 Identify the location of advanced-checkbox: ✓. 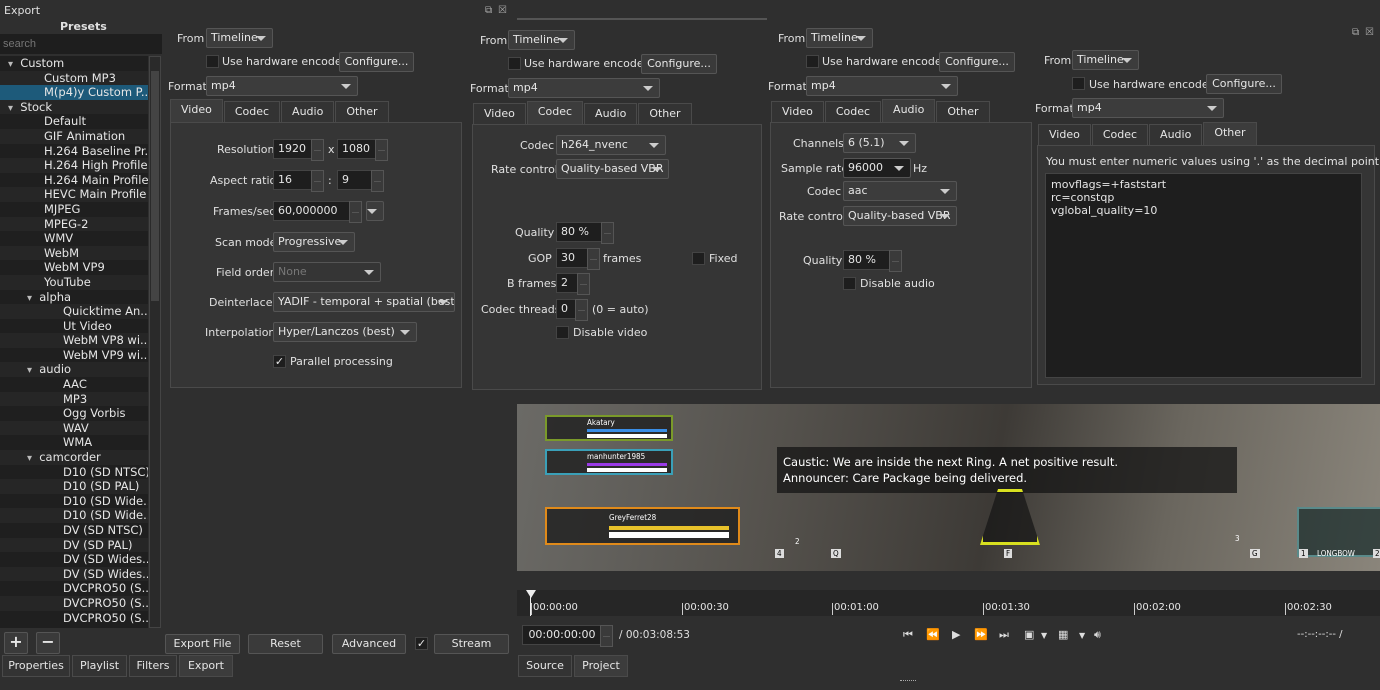
(421, 643).